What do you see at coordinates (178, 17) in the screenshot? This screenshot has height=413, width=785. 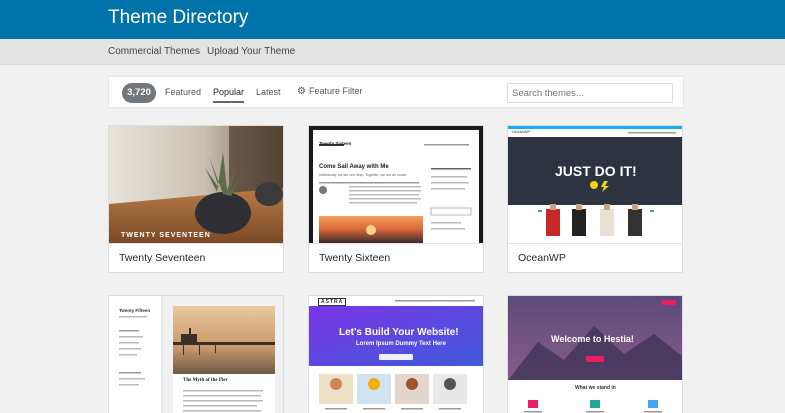 I see `page-title: Theme Directory` at bounding box center [178, 17].